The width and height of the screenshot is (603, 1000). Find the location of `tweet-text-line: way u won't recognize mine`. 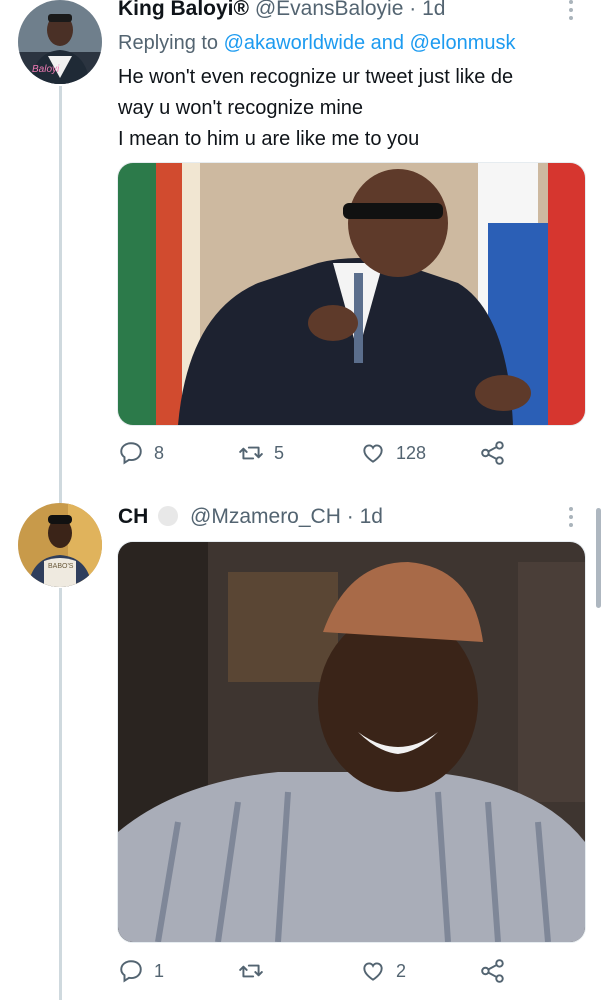

tweet-text-line: way u won't recognize mine is located at coordinates (241, 108).